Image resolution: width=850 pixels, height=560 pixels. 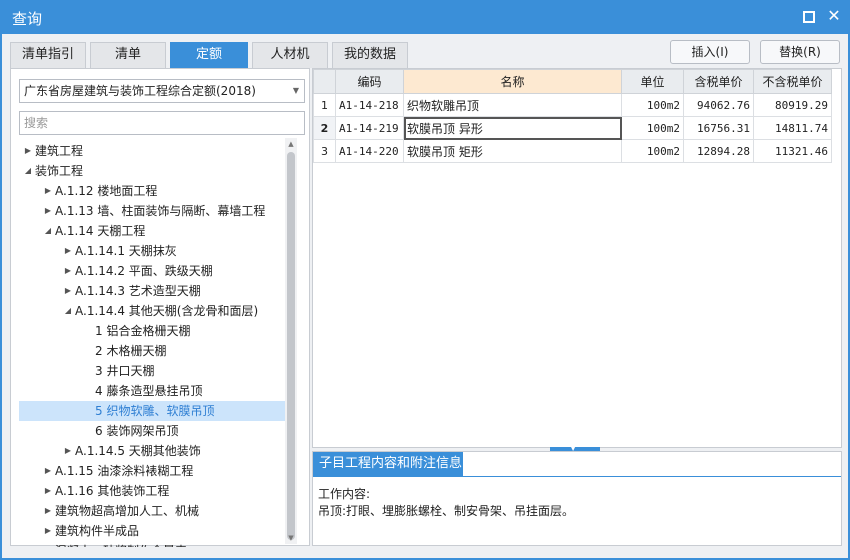 What do you see at coordinates (126, 251) in the screenshot?
I see `tree-node-label: A.1.14.1 天棚抹灰` at bounding box center [126, 251].